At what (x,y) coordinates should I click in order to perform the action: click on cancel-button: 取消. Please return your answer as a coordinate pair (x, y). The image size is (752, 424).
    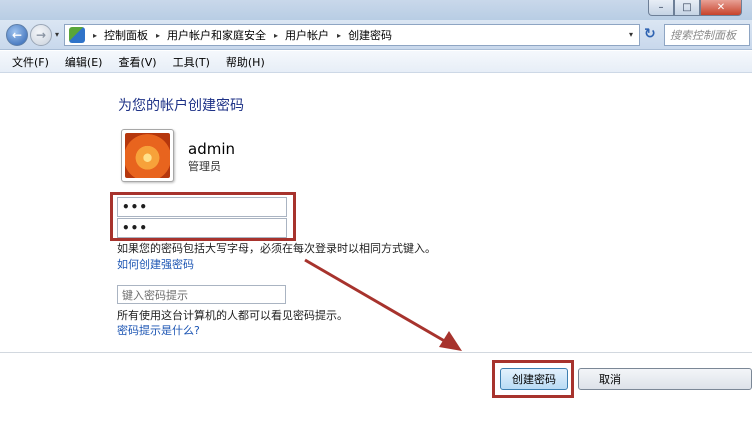
    Looking at the image, I should click on (665, 379).